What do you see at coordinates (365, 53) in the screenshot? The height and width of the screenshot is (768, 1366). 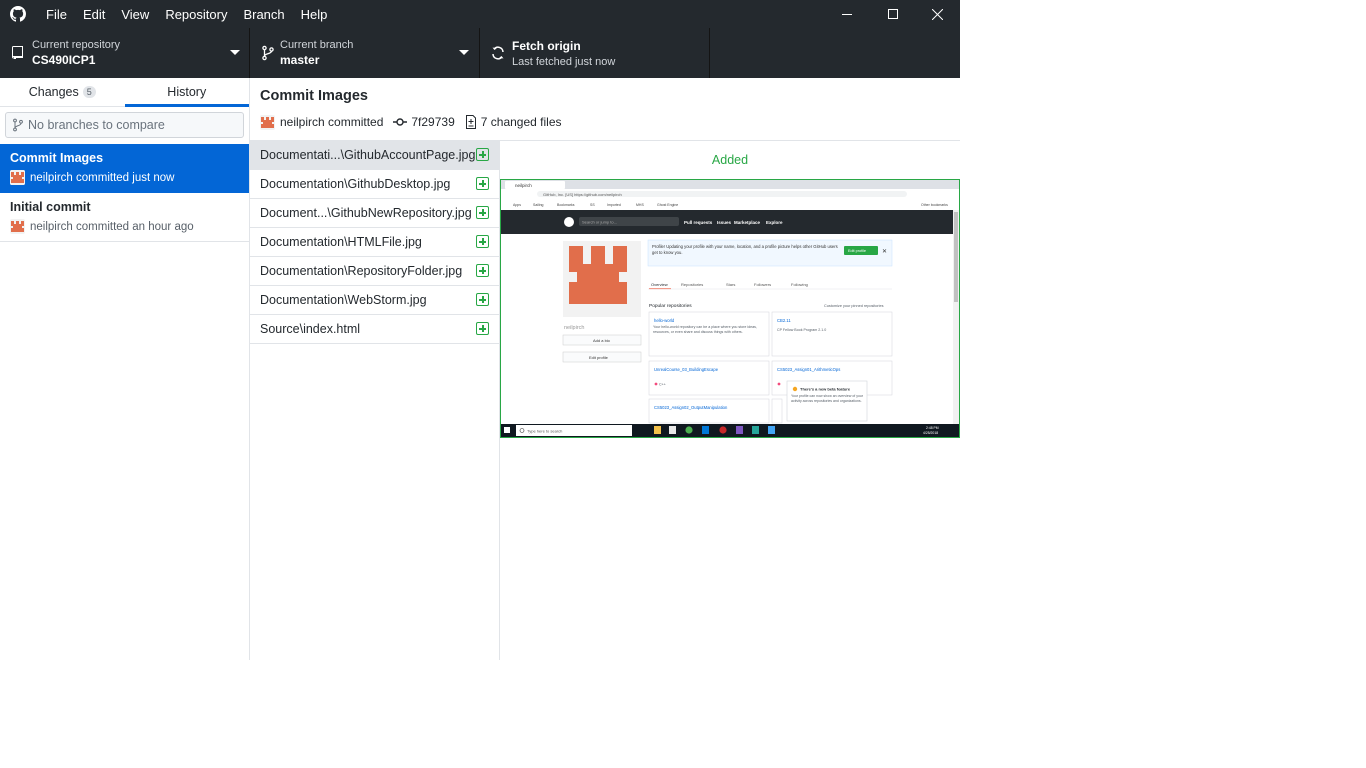 I see `current-branch-dropdown: Current branch master` at bounding box center [365, 53].